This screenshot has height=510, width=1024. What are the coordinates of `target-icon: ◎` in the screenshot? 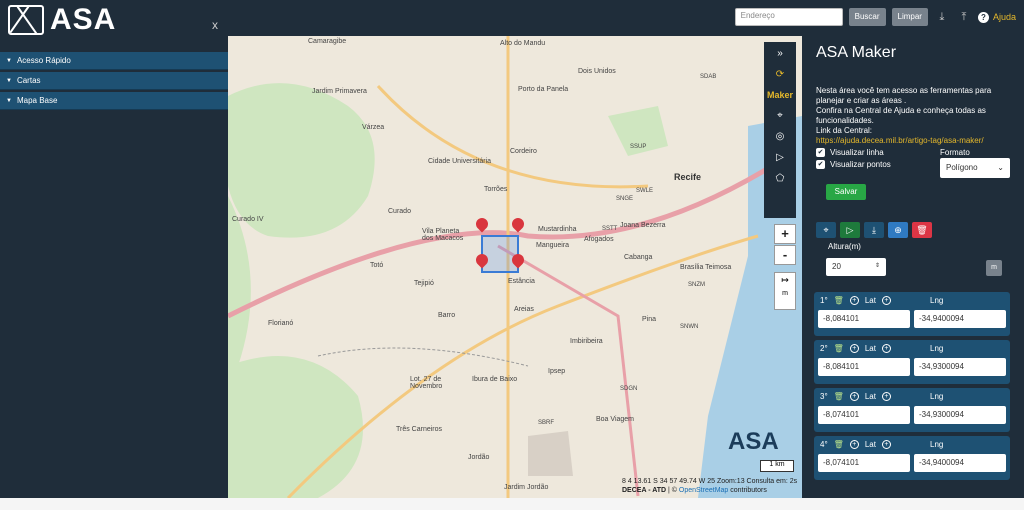 It's located at (780, 136).